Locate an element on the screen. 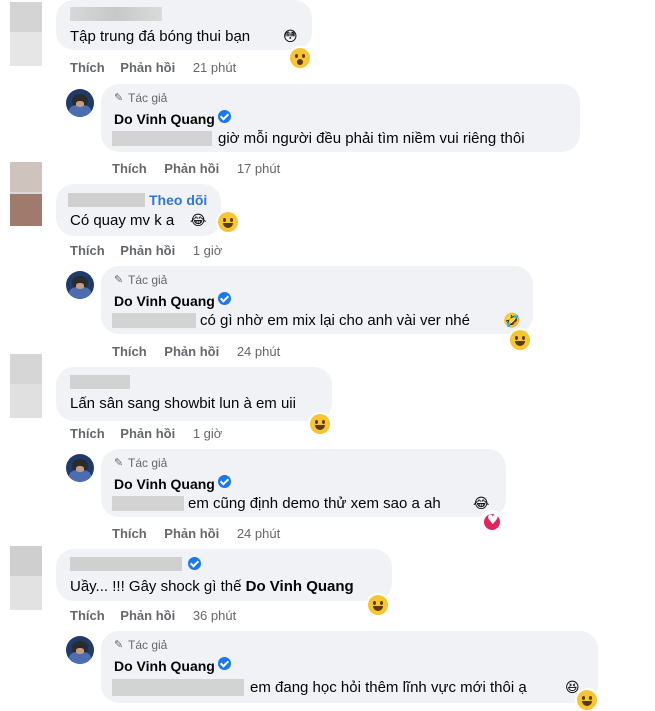 The image size is (655, 711). comment-actions: Thích Phản hồi 36 phút is located at coordinates (153, 615).